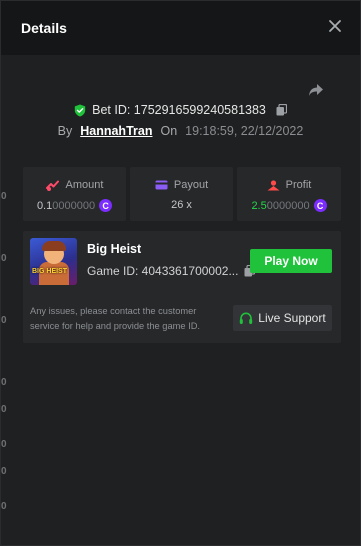 Image resolution: width=361 pixels, height=546 pixels. I want to click on live-support-label: Live Support, so click(292, 318).